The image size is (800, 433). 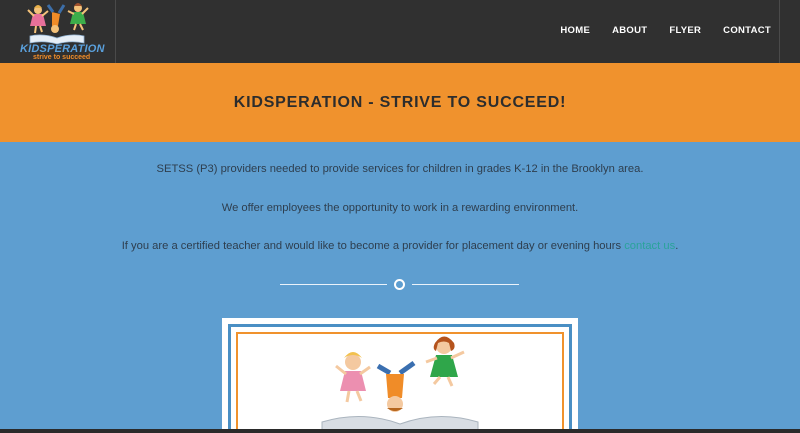 I want to click on window-bottom-edge, so click(x=400, y=431).